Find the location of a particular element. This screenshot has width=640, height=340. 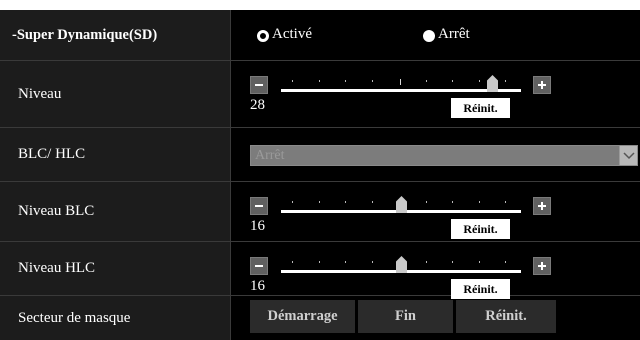

slider-track is located at coordinates (401, 90).